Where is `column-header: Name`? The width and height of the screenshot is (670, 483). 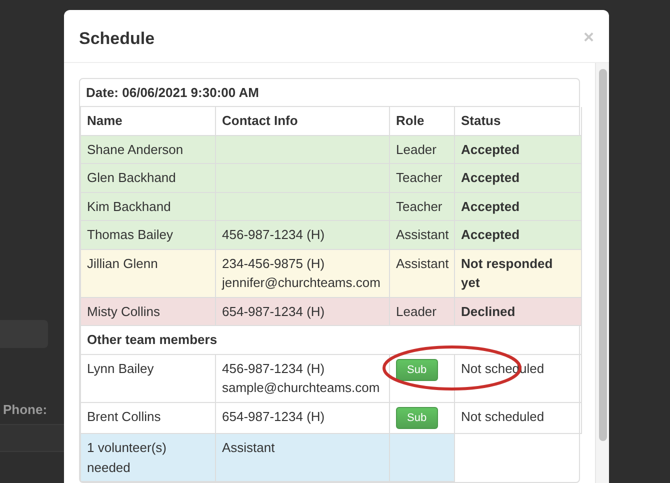
column-header: Name is located at coordinates (148, 121).